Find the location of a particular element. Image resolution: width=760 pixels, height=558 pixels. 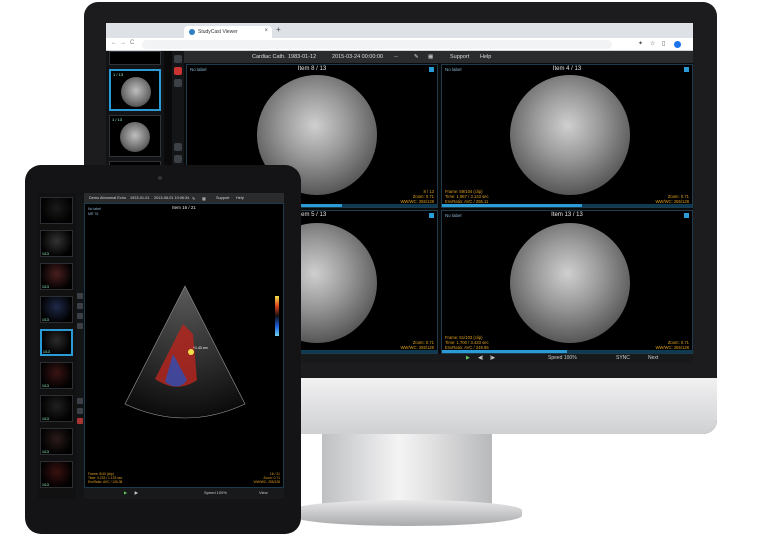

echo-image is located at coordinates (185, 352).